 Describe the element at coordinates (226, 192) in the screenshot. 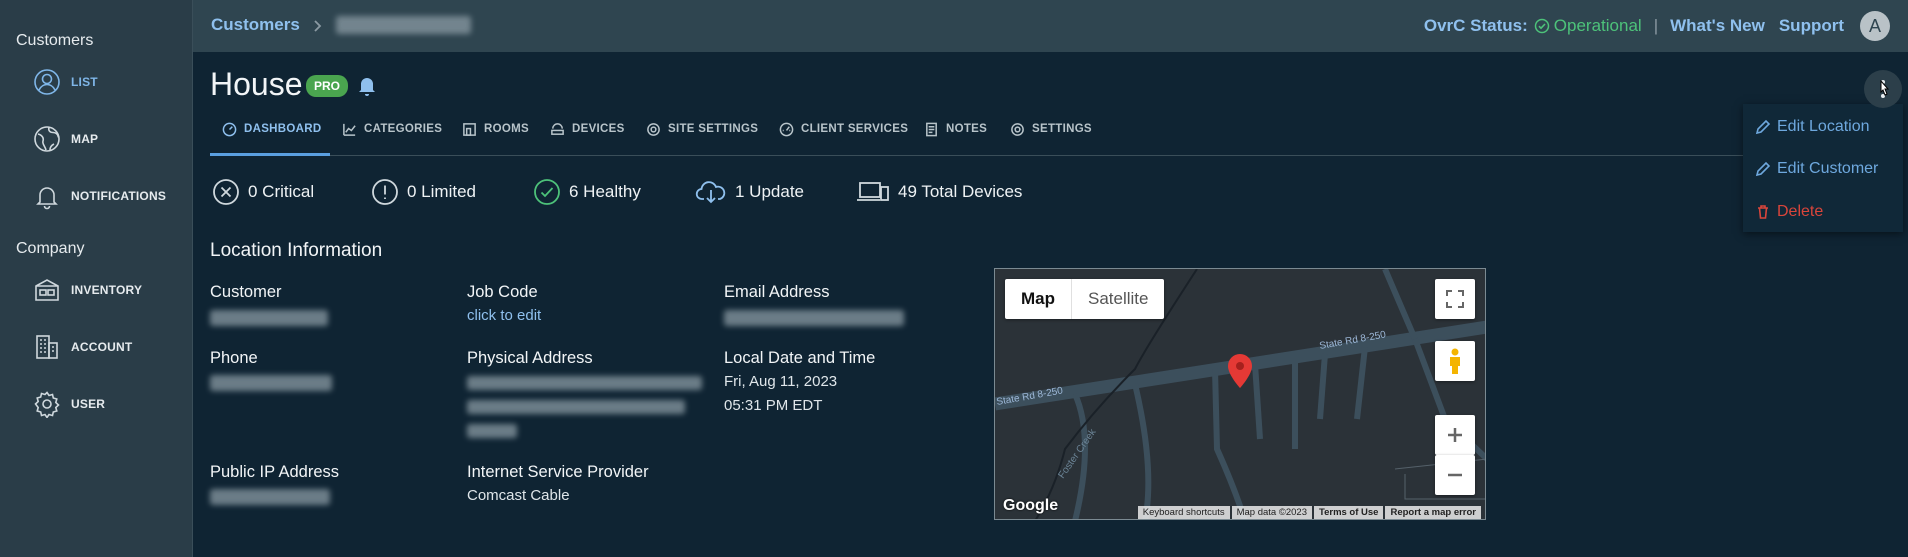

I see `x-circle-icon` at that location.